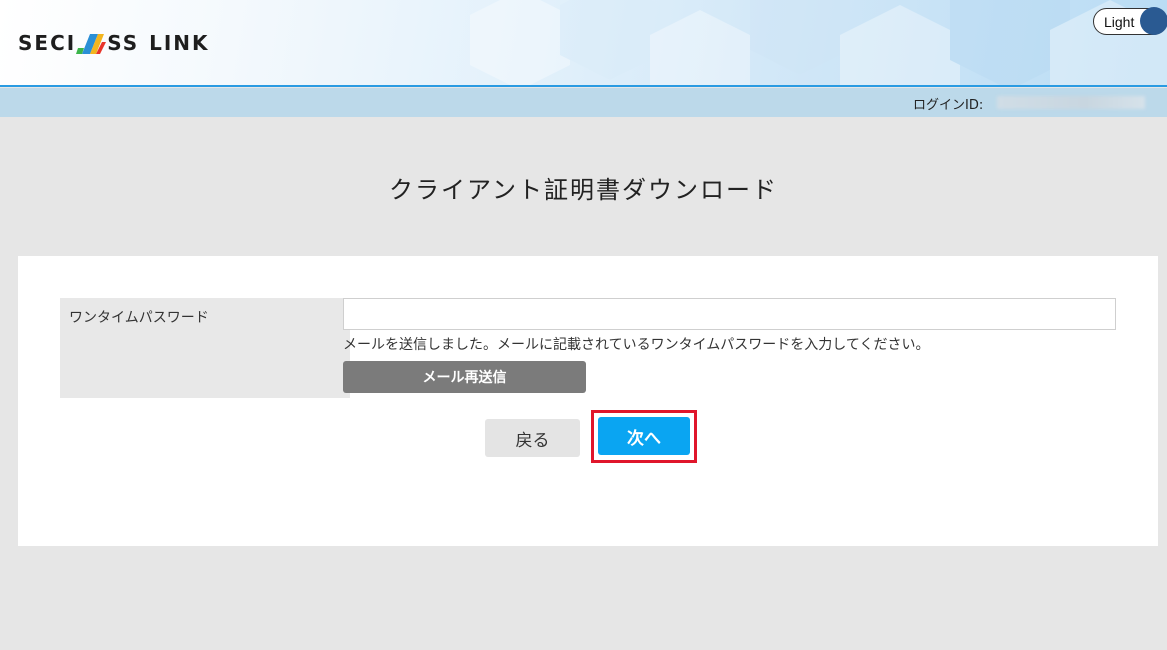 The image size is (1167, 650). What do you see at coordinates (583, 190) in the screenshot?
I see `page-title: クライアント証明書ダウンロード` at bounding box center [583, 190].